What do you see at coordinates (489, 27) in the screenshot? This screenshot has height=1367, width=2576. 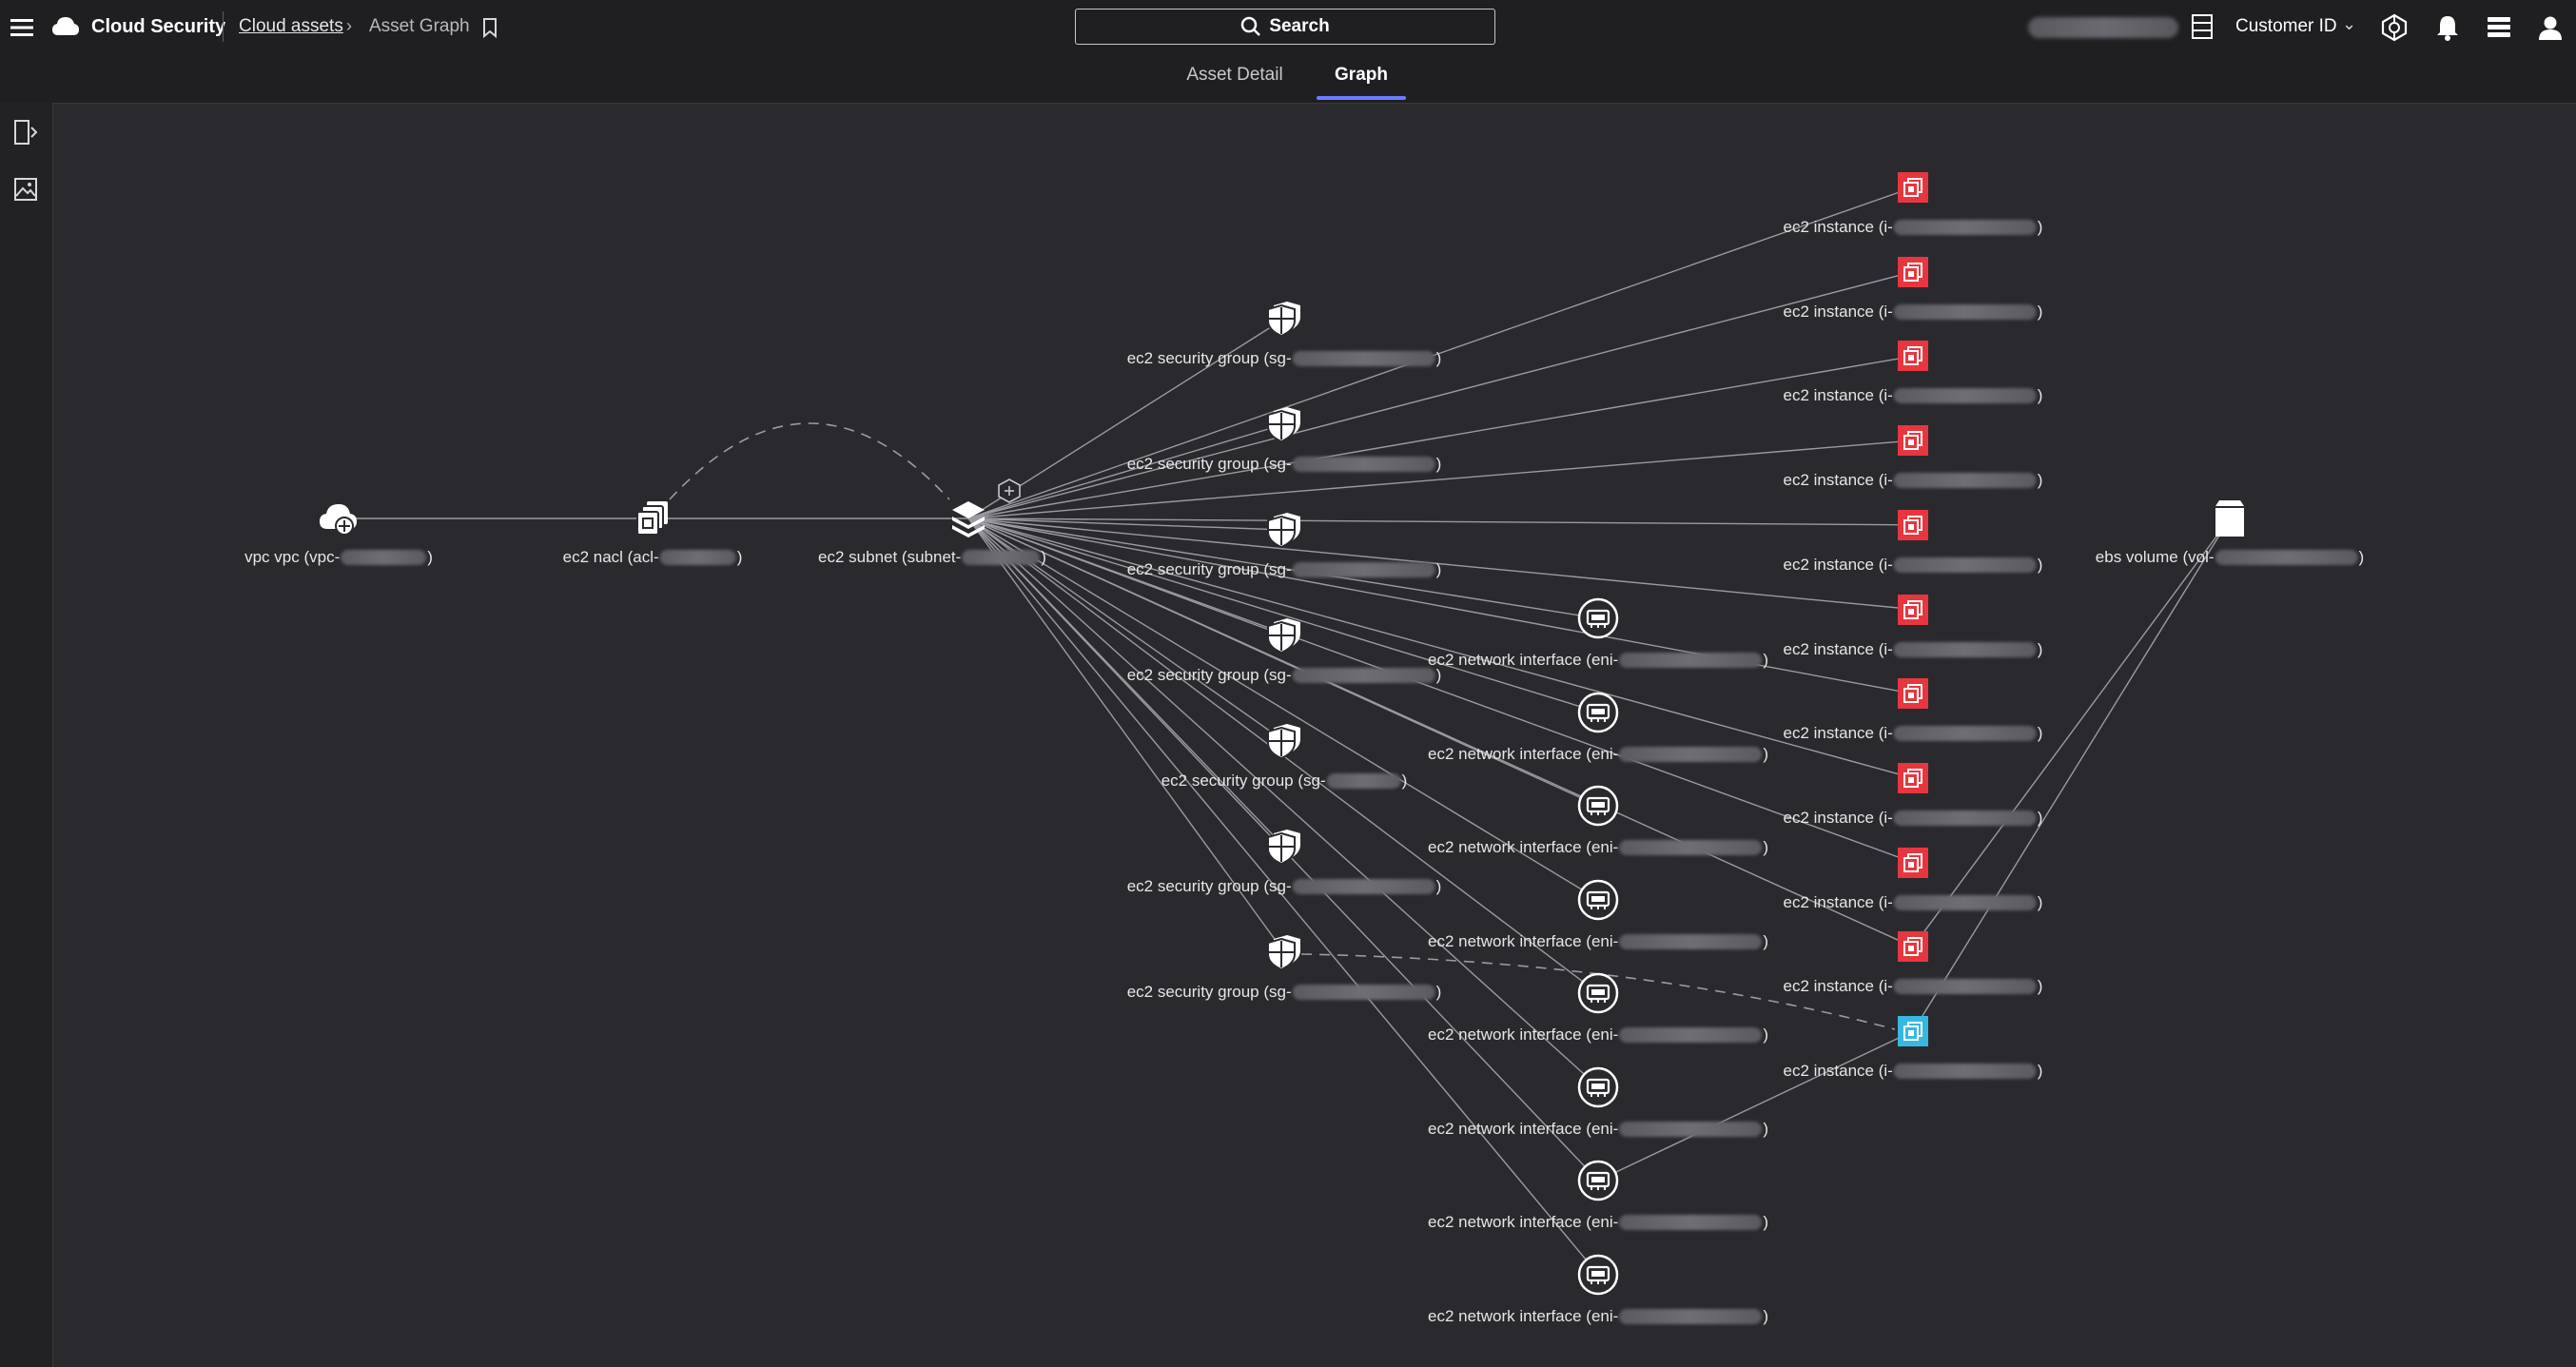 I see `bookmark-icon` at bounding box center [489, 27].